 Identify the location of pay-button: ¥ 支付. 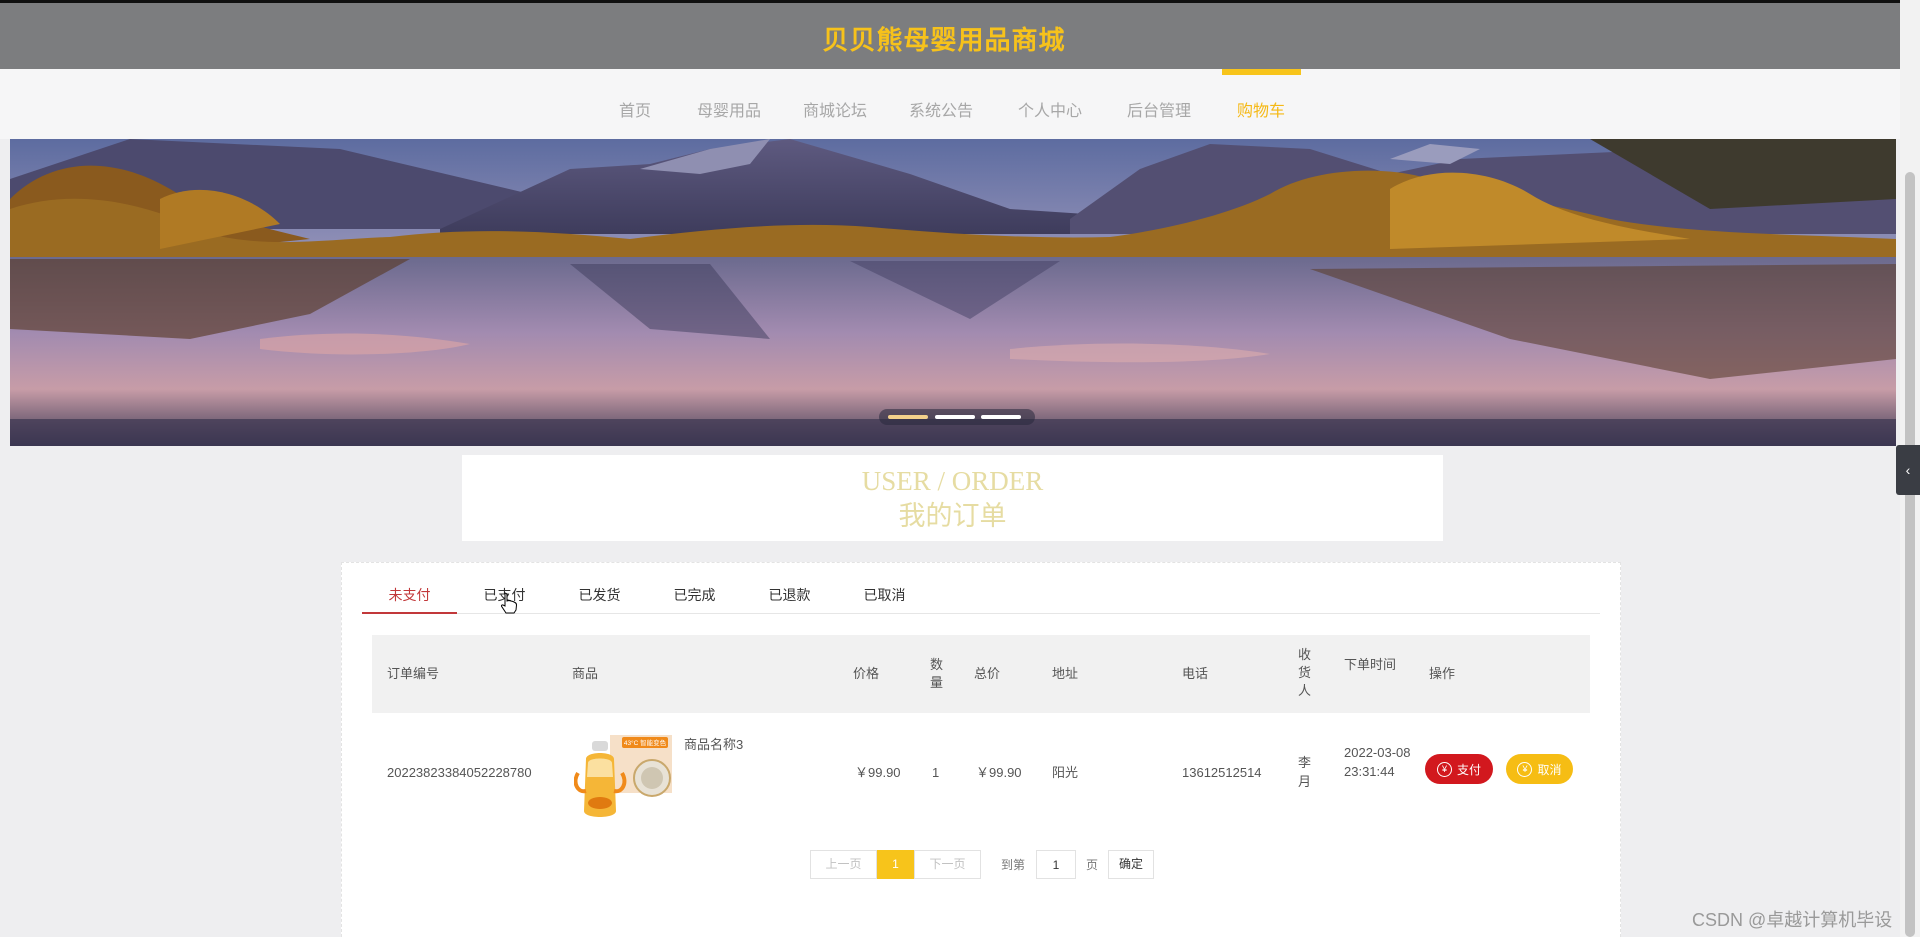
(1459, 769).